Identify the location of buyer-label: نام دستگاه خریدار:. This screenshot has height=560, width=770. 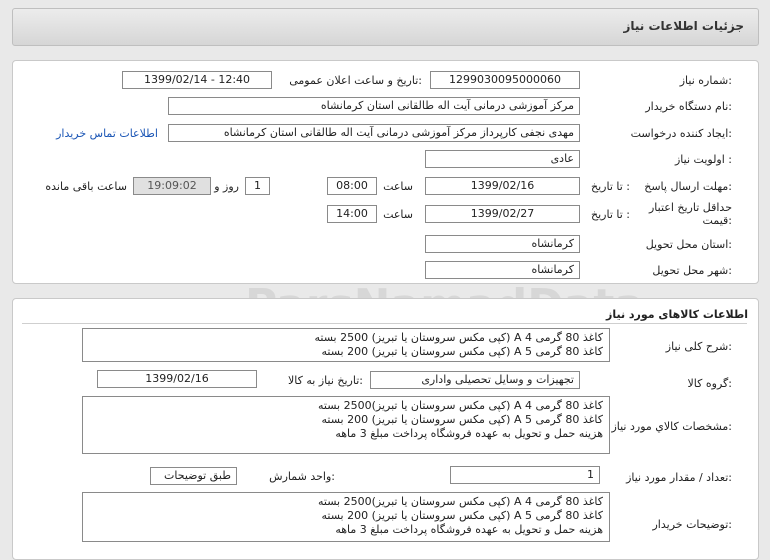
(688, 106).